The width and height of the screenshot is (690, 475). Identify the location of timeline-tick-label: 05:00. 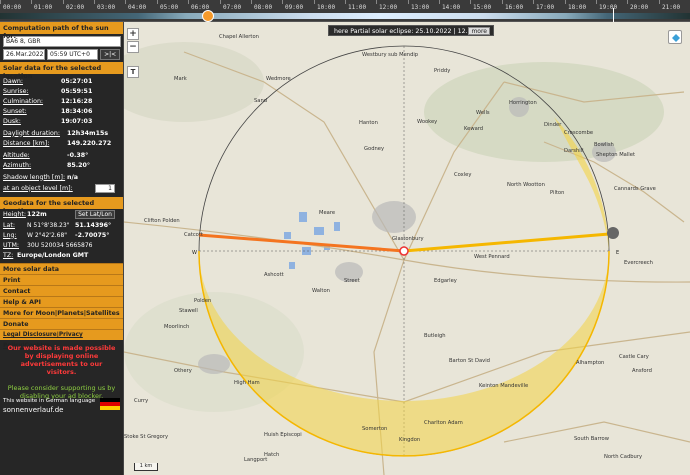
(169, 7).